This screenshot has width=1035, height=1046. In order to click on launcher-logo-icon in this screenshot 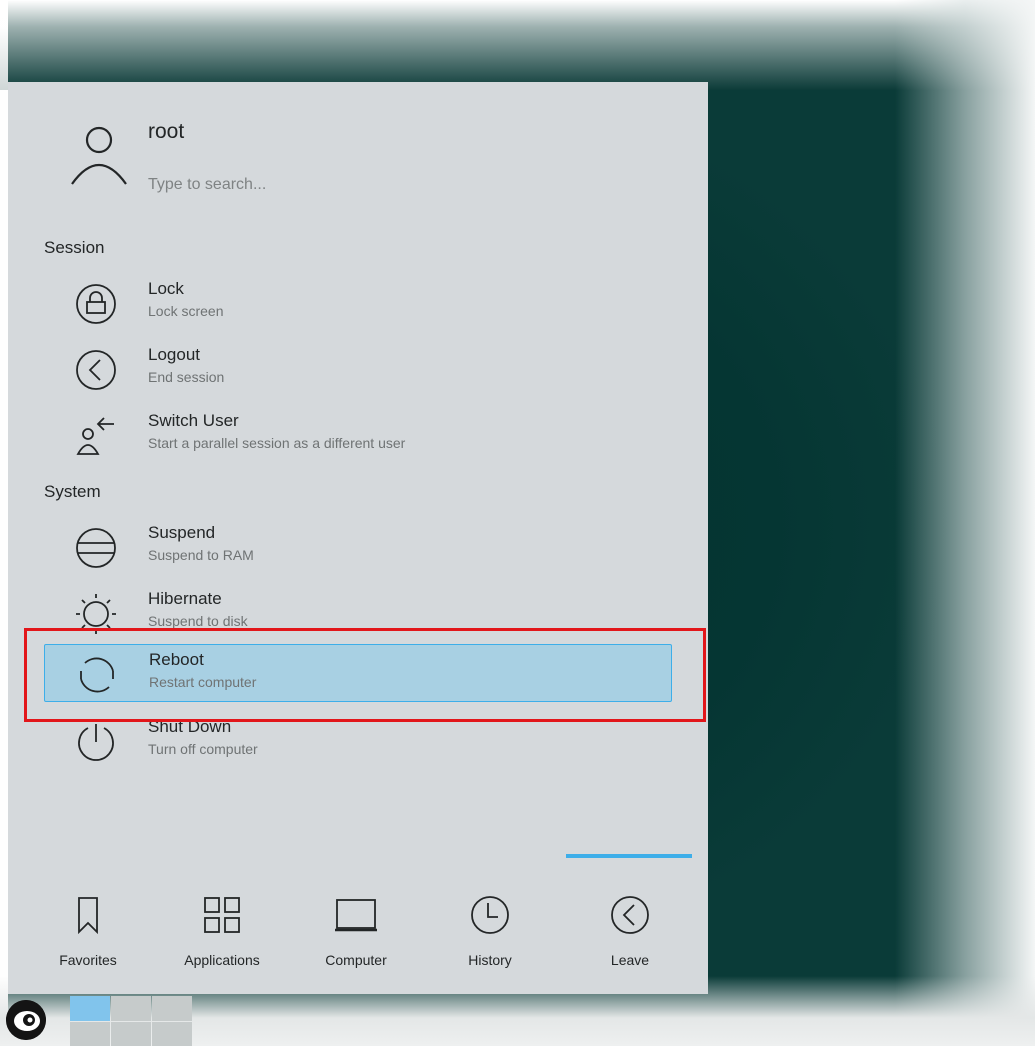, I will do `click(26, 1020)`.